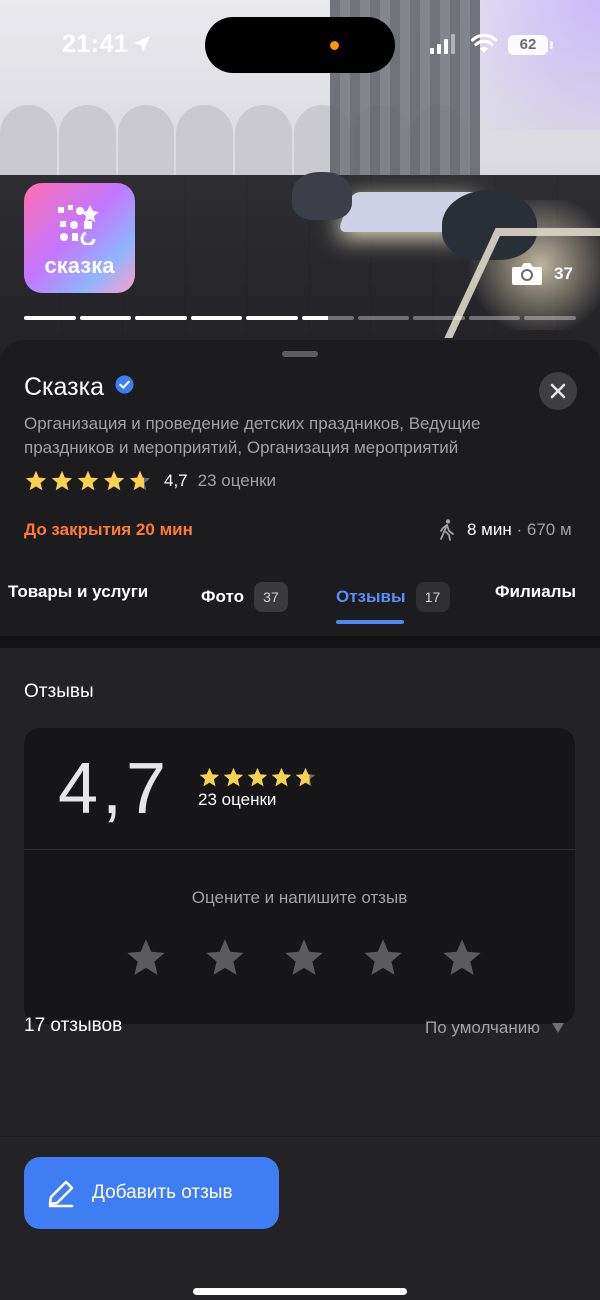 The width and height of the screenshot is (600, 1300). I want to click on close-button, so click(558, 391).